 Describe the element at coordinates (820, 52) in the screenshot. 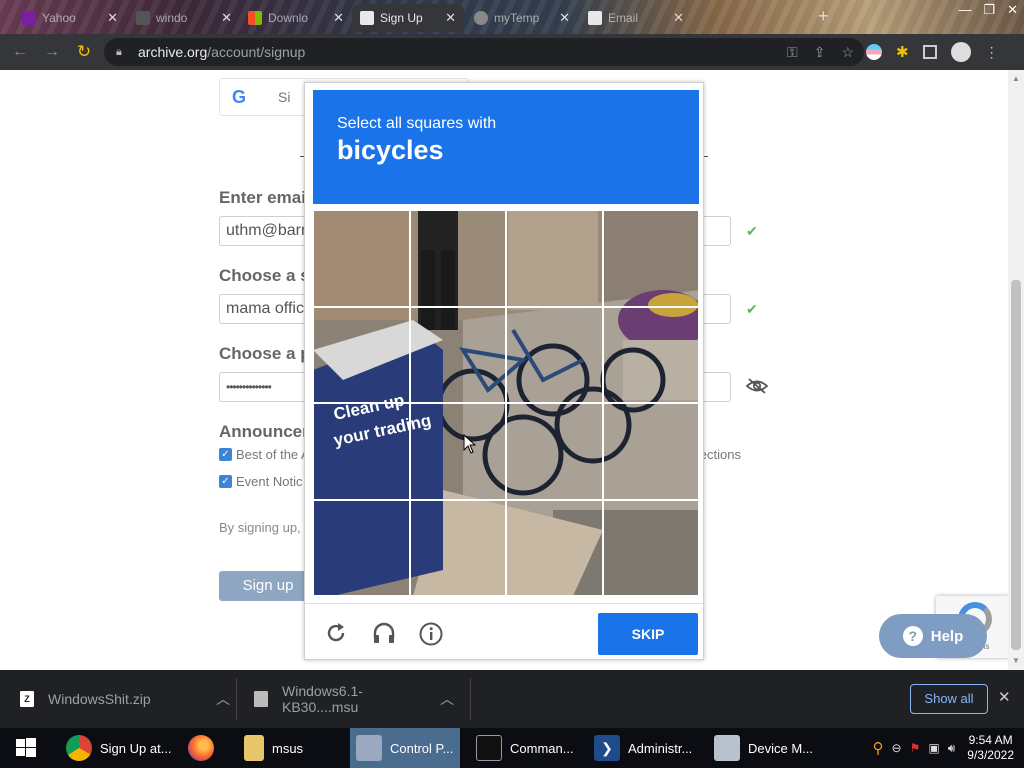

I see `share-icon: ⇪` at that location.